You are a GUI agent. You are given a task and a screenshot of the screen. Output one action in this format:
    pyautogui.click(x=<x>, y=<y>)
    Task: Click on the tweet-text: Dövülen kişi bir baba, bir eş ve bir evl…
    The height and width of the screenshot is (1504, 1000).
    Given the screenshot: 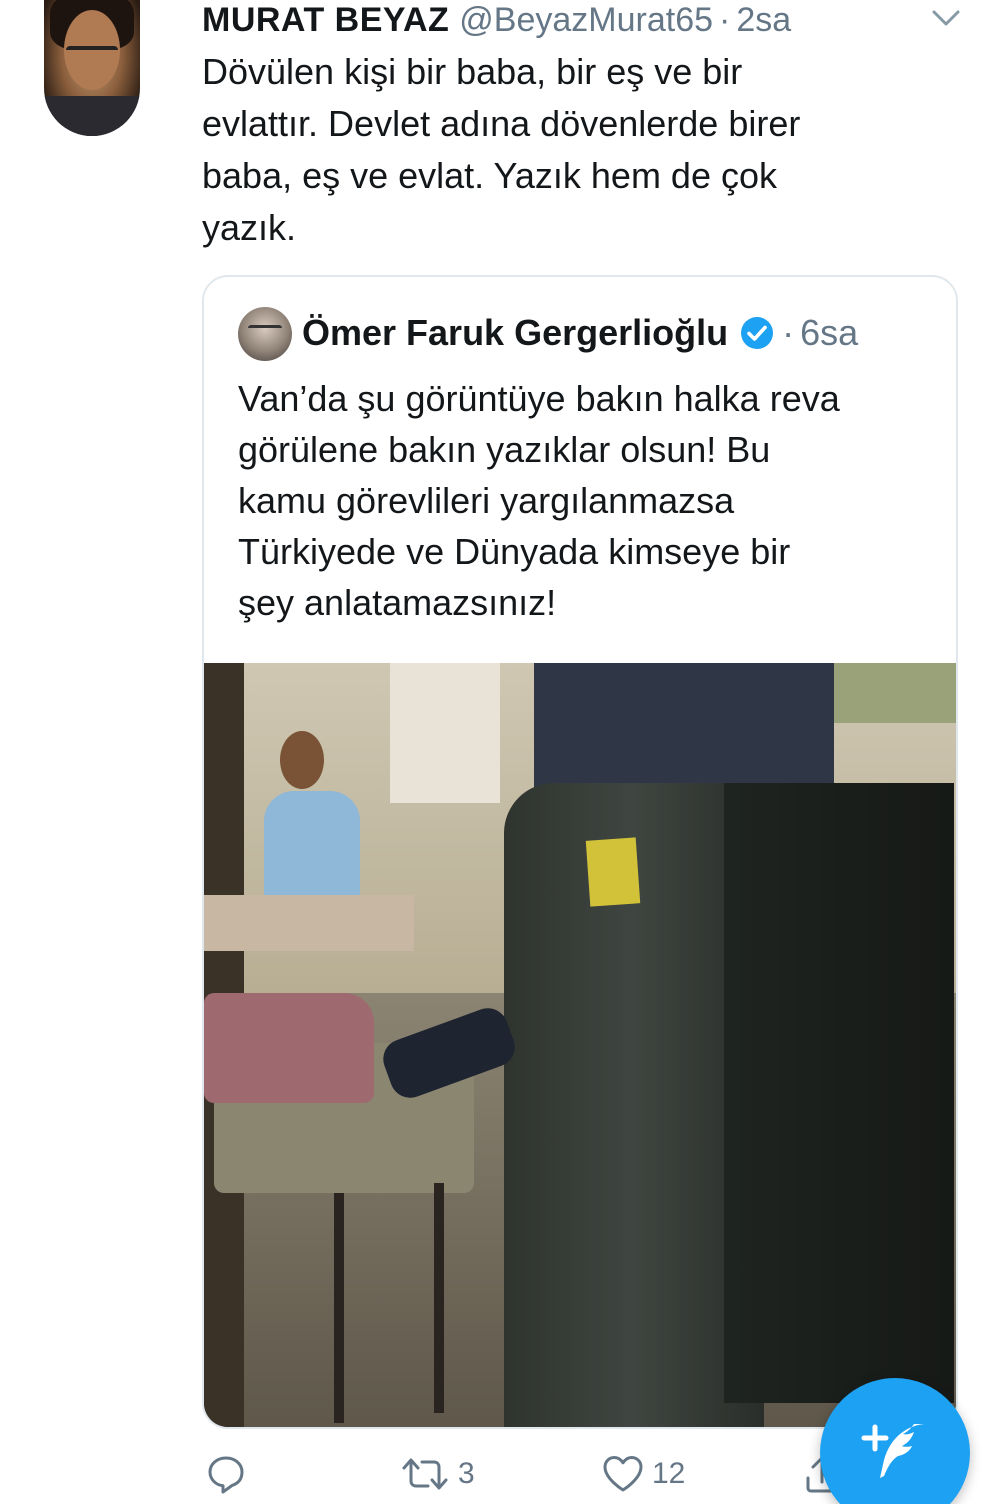 What is the action you would take?
    pyautogui.click(x=501, y=149)
    